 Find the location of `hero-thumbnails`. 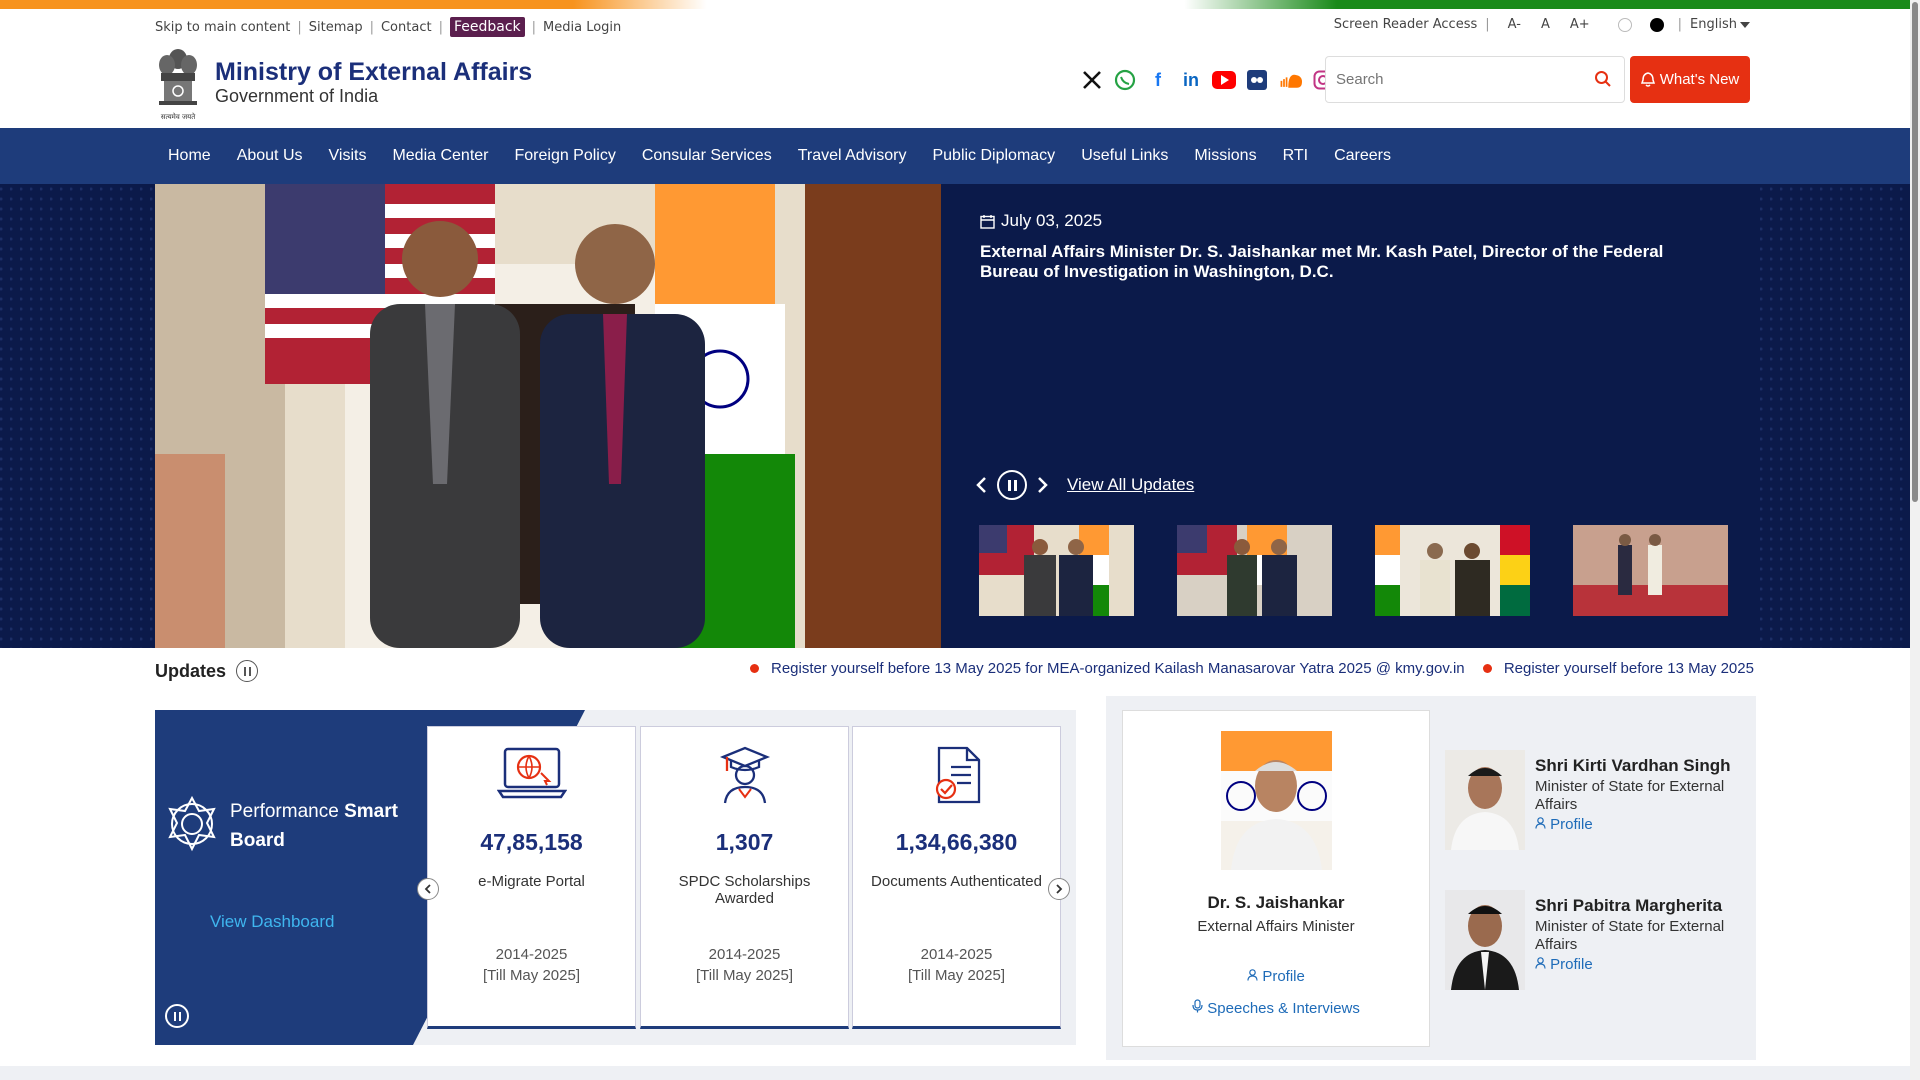

hero-thumbnails is located at coordinates (1353, 570).